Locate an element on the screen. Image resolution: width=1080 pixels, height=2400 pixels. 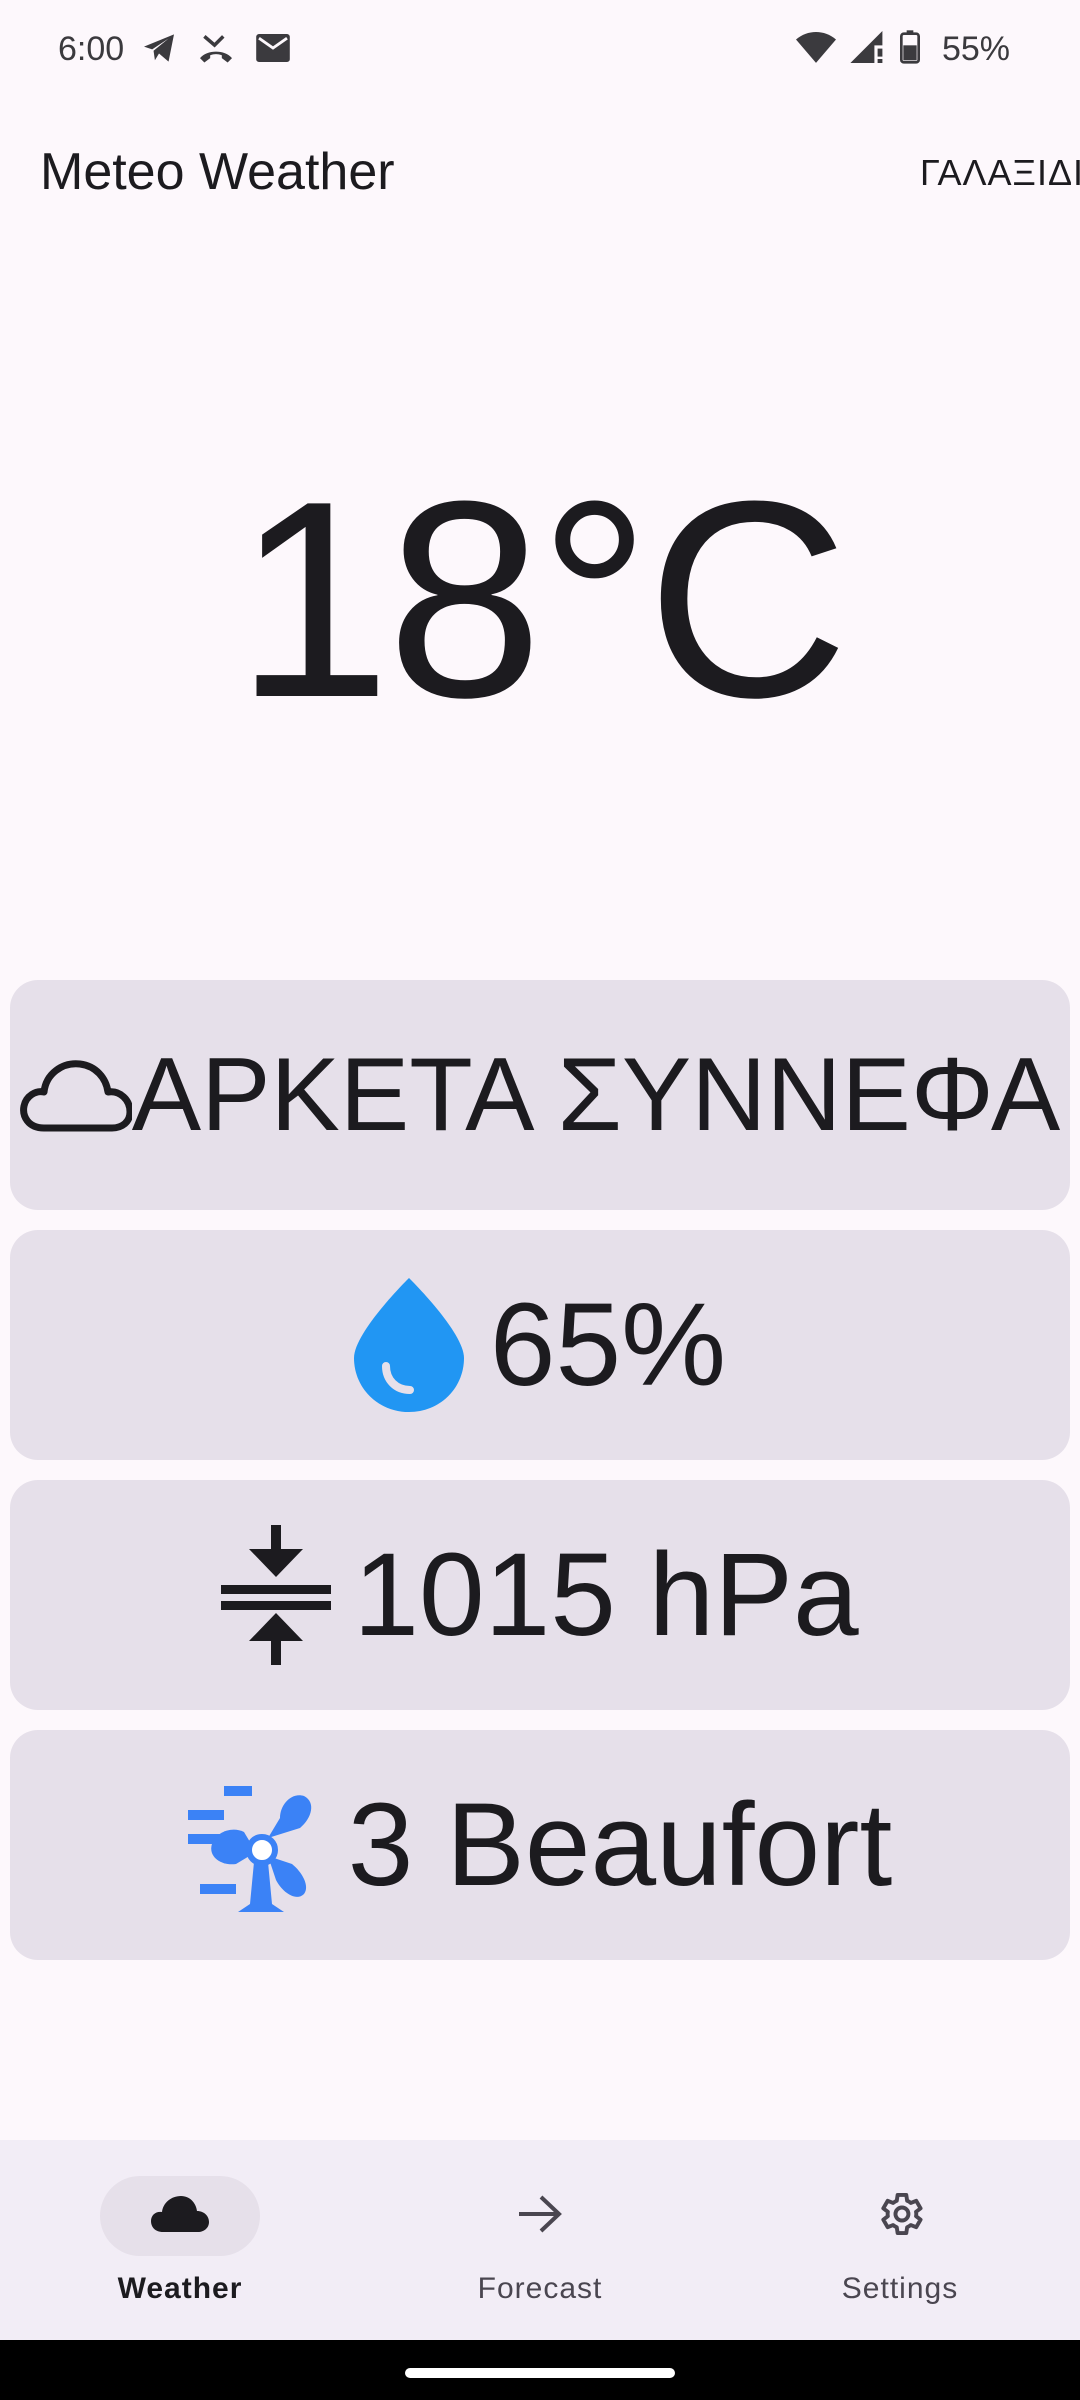
missed-call-icon is located at coordinates (216, 50).